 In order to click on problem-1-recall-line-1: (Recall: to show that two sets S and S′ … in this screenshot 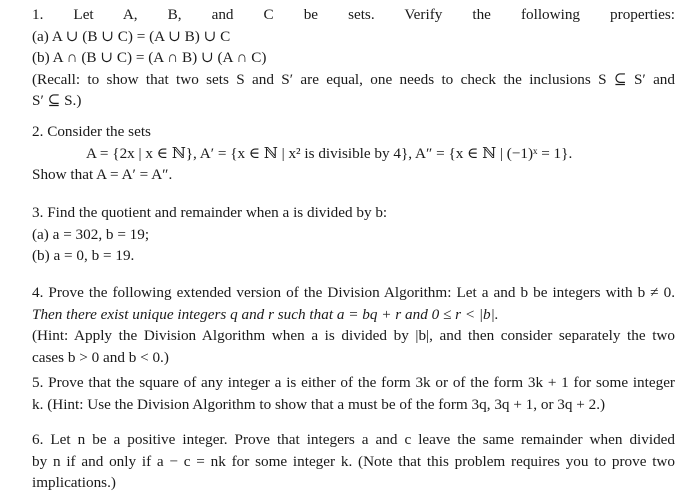, I will do `click(353, 79)`.